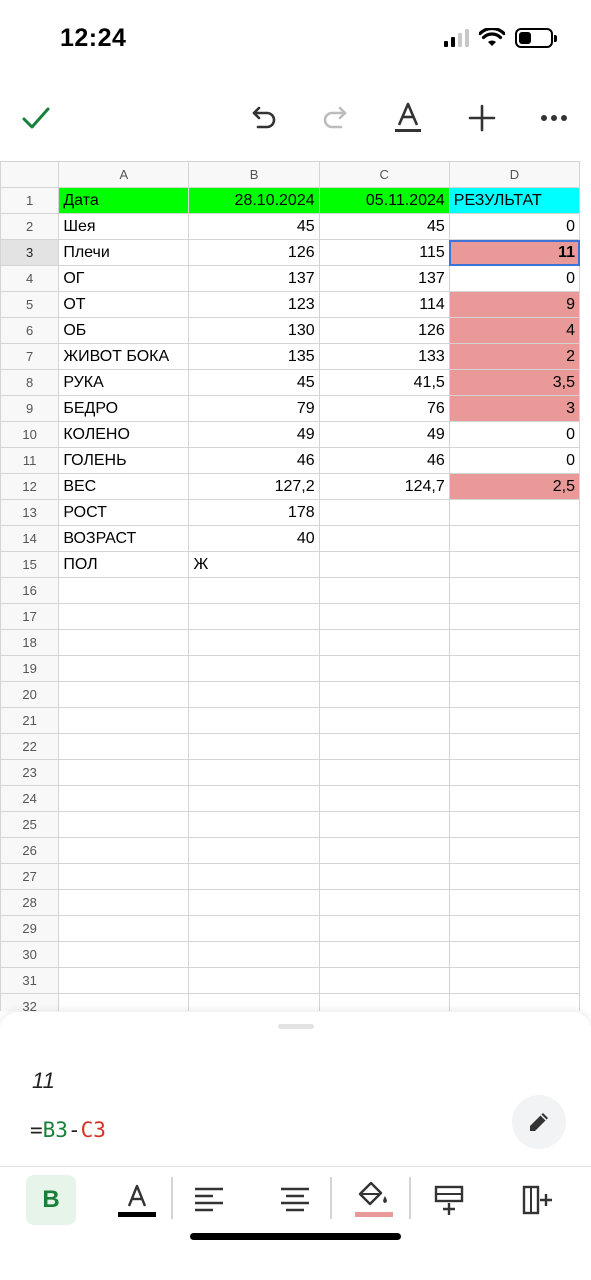  What do you see at coordinates (124, 616) in the screenshot?
I see `cell-a17` at bounding box center [124, 616].